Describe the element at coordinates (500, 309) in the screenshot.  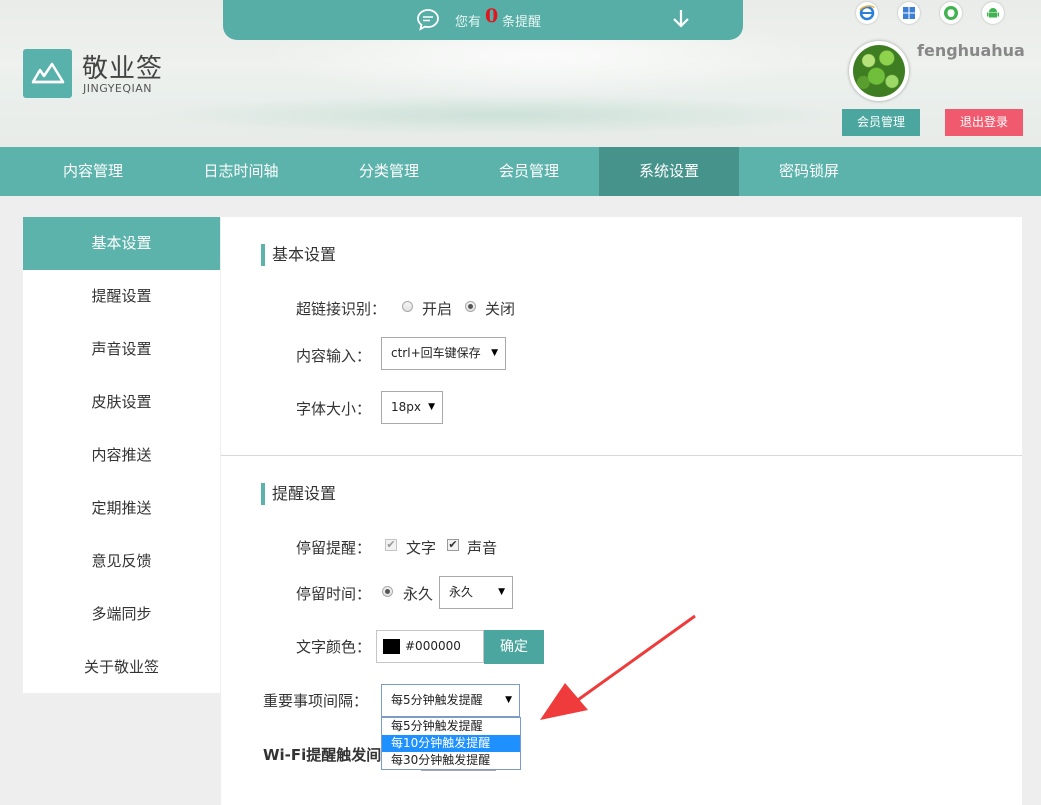
I see `hyperlink-off-text: 关闭` at that location.